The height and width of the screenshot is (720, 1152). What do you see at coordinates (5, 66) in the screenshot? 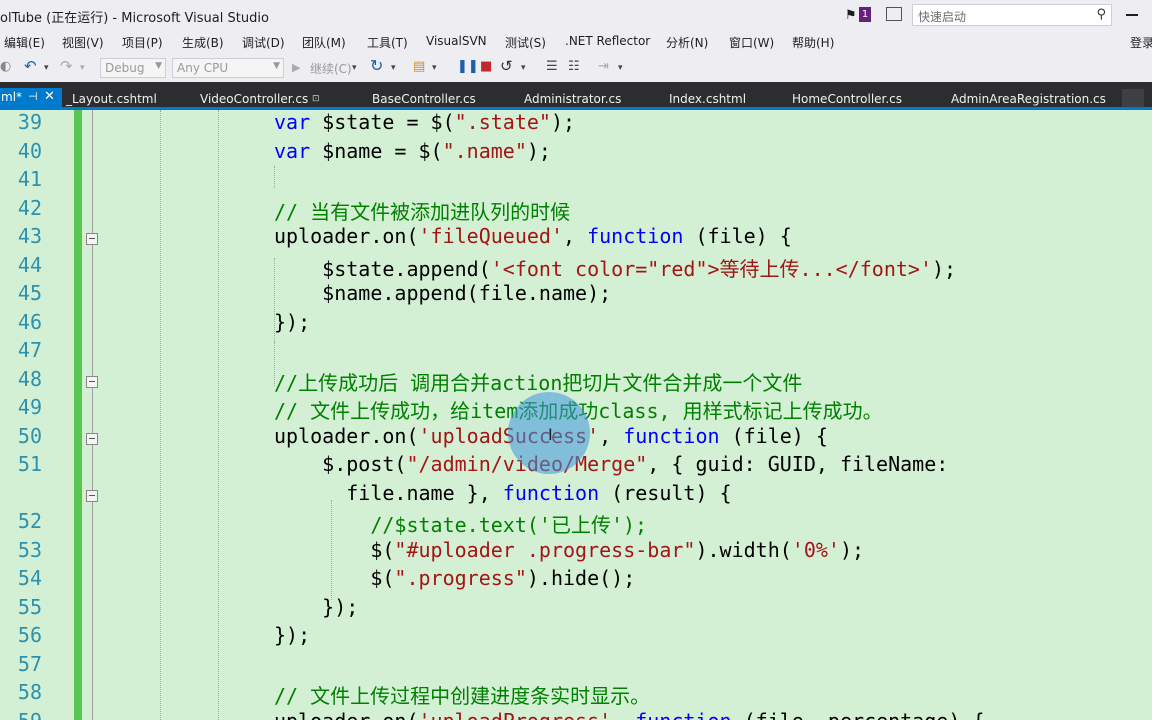
I see `back-icon: ◐` at bounding box center [5, 66].